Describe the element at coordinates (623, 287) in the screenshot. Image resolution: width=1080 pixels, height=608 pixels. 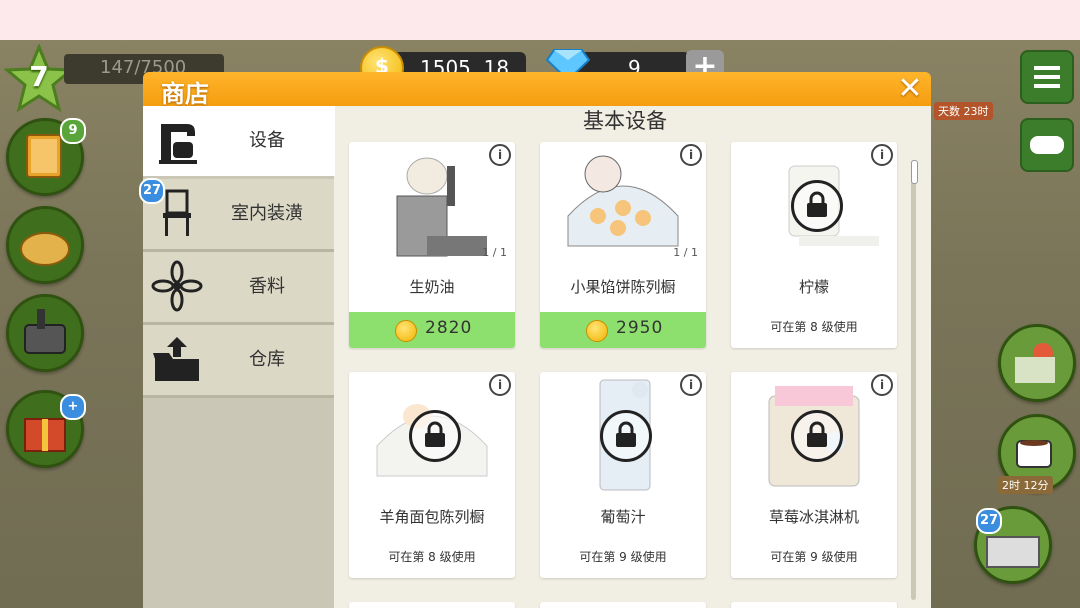
I see `item-name: 小果馅饼陈列橱` at that location.